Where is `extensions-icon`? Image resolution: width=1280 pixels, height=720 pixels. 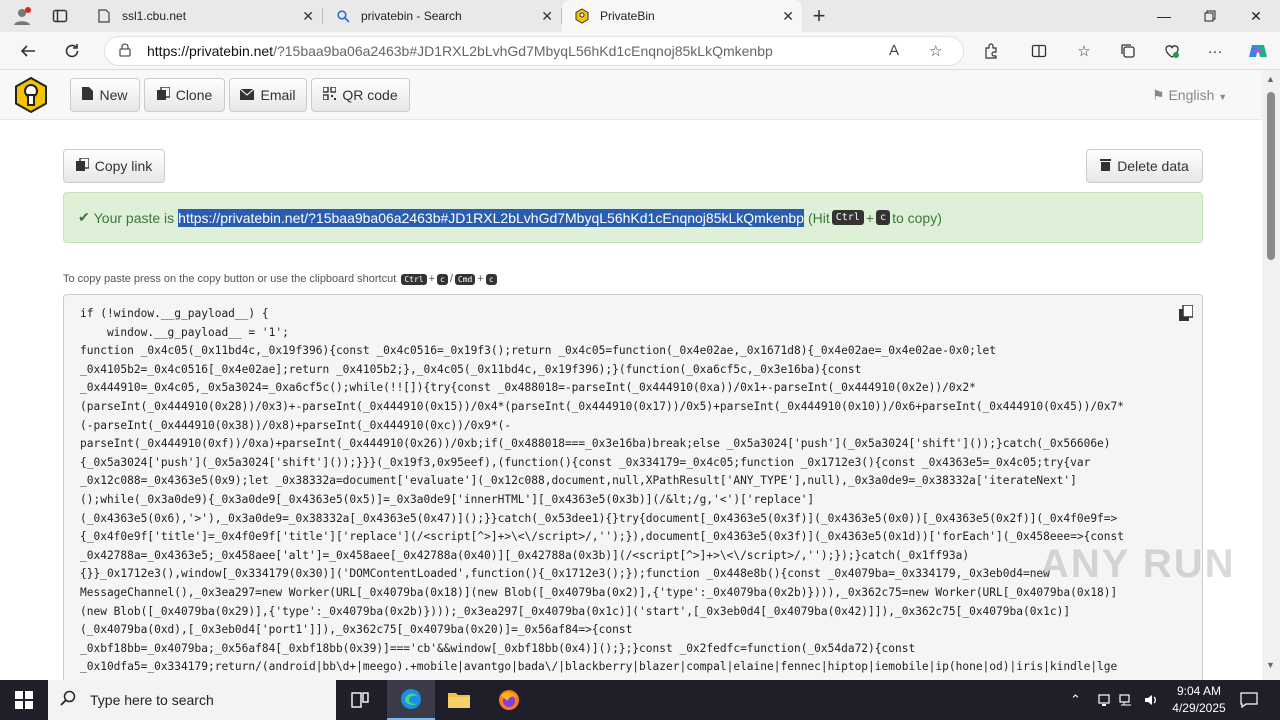
extensions-icon is located at coordinates (991, 51).